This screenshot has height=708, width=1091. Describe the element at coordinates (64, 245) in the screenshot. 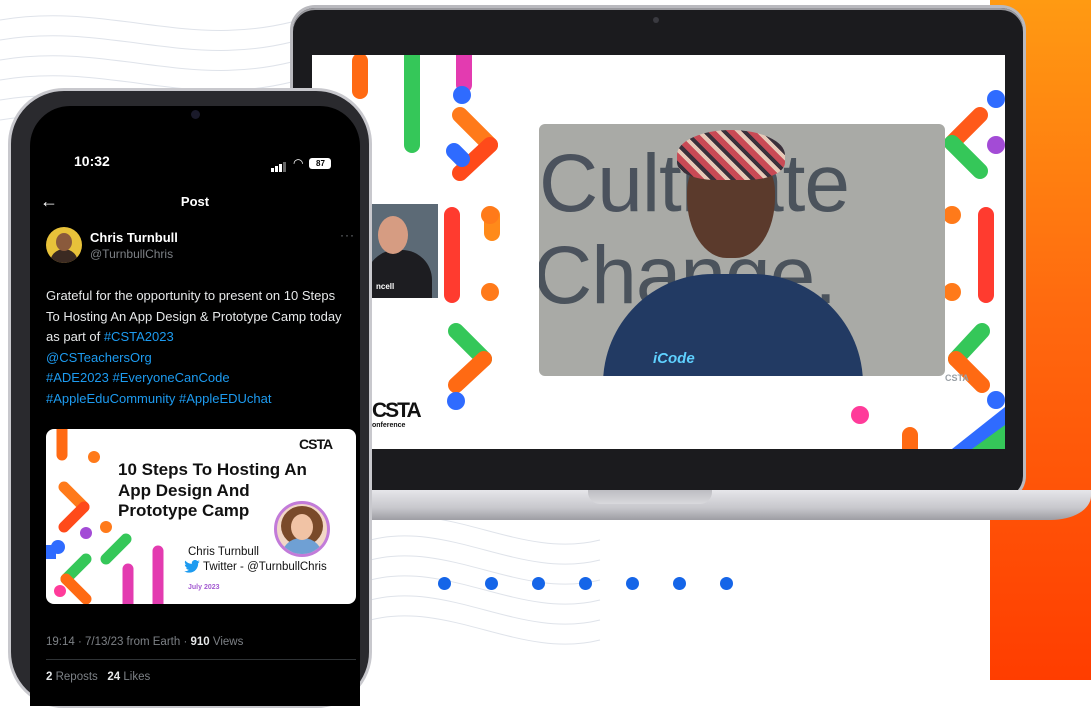

I see `author-avatar` at that location.